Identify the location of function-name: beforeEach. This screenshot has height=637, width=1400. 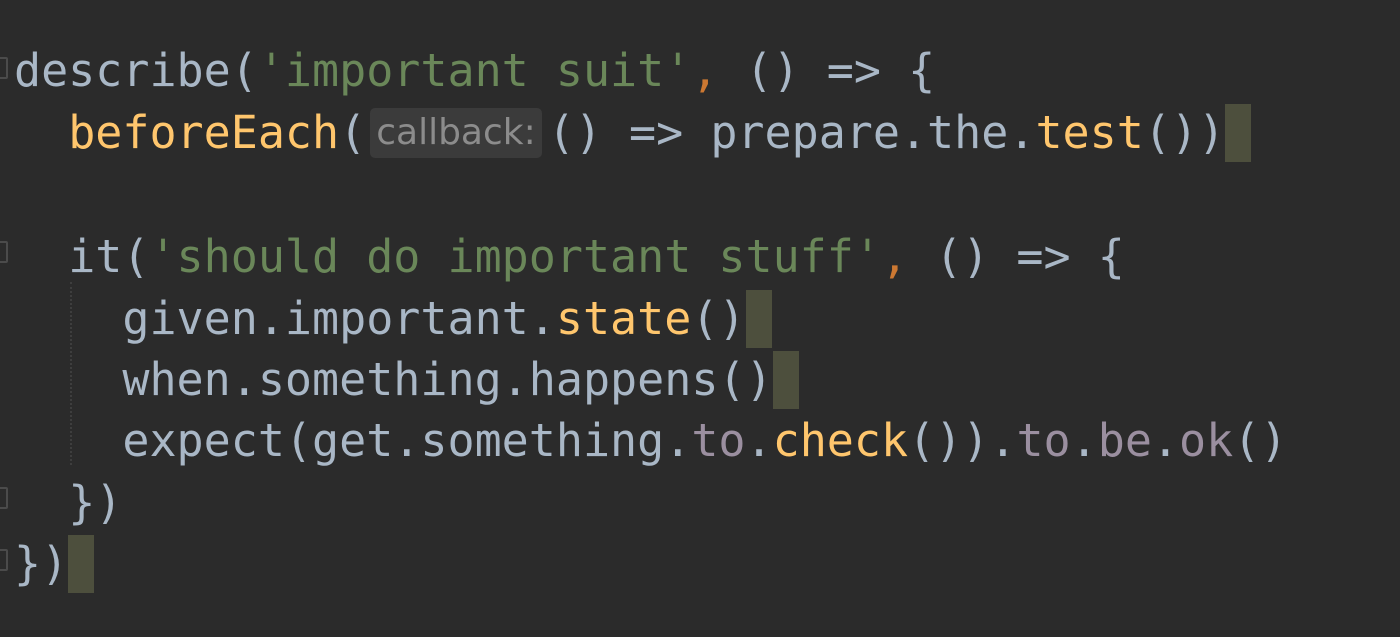
(204, 132).